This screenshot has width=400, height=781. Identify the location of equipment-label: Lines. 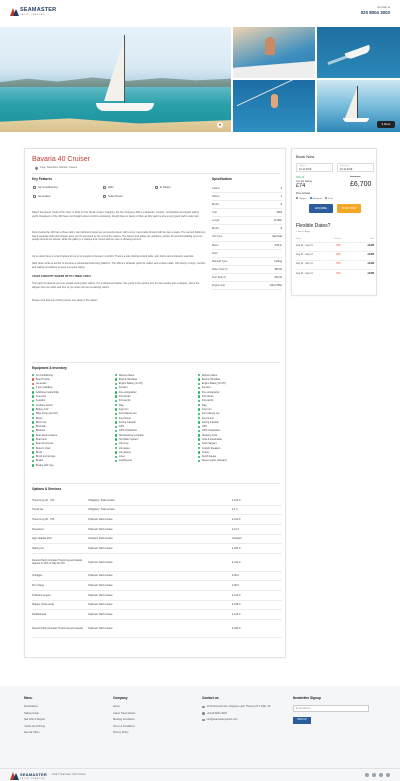
(121, 457).